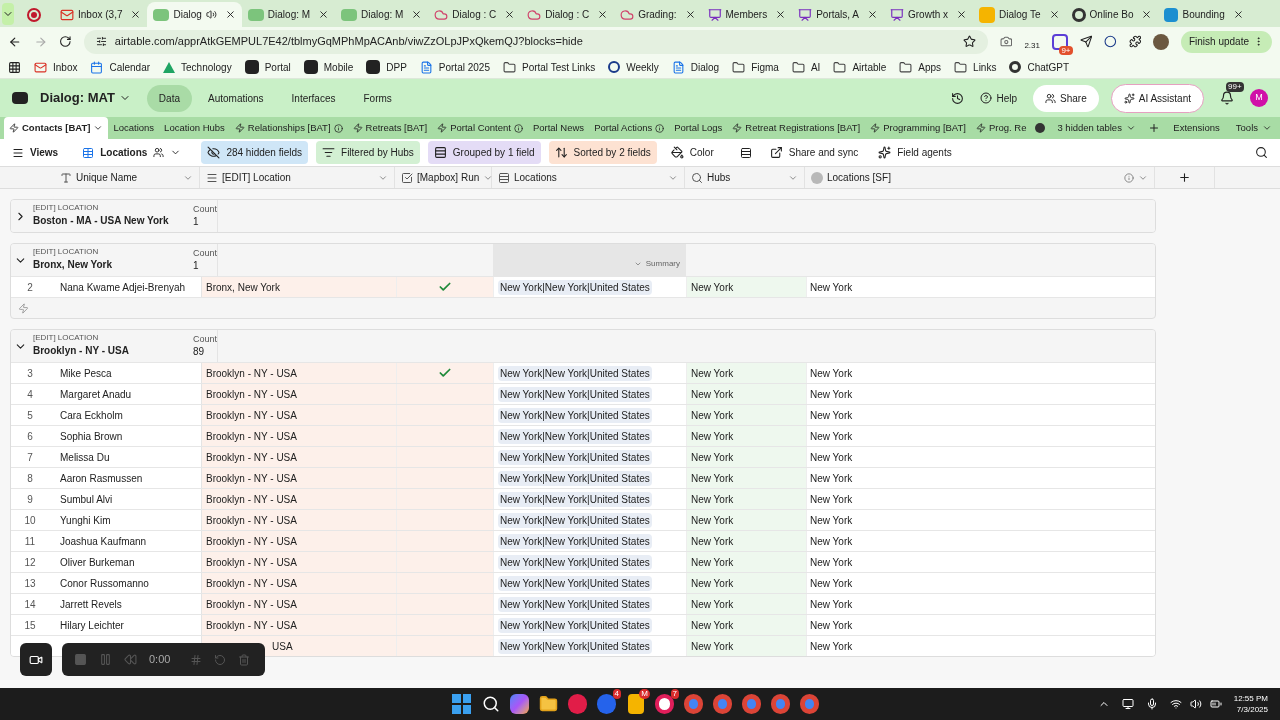 The image size is (1280, 720). Describe the element at coordinates (1019, 14) in the screenshot. I see `browser-tab: Dialog Te` at that location.